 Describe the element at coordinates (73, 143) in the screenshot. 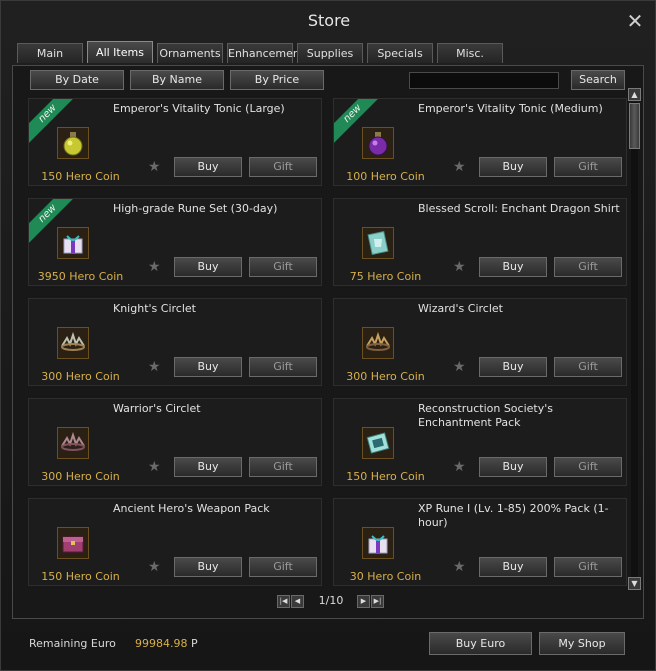

I see `yellow-potion-icon` at that location.